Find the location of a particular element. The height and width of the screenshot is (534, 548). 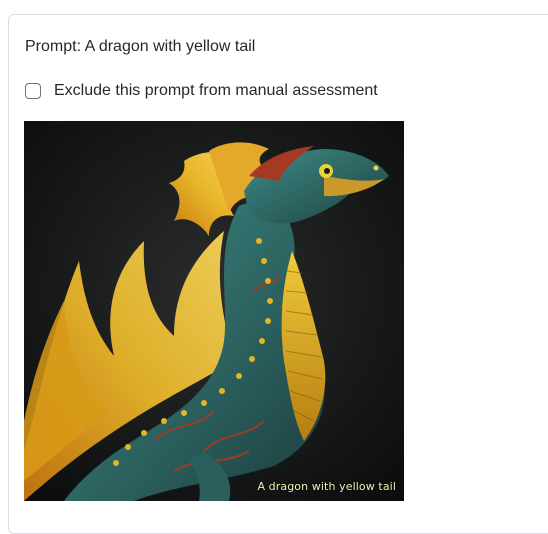

exclude-checkbox is located at coordinates (33, 91).